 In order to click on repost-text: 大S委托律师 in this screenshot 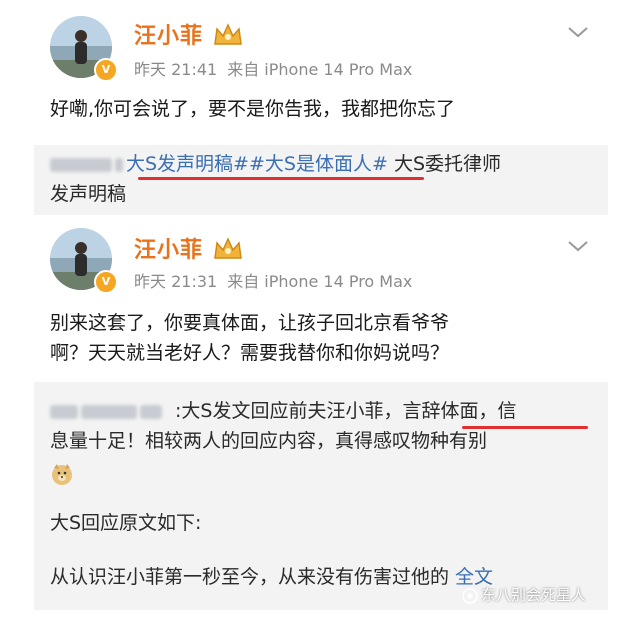, I will do `click(447, 164)`.